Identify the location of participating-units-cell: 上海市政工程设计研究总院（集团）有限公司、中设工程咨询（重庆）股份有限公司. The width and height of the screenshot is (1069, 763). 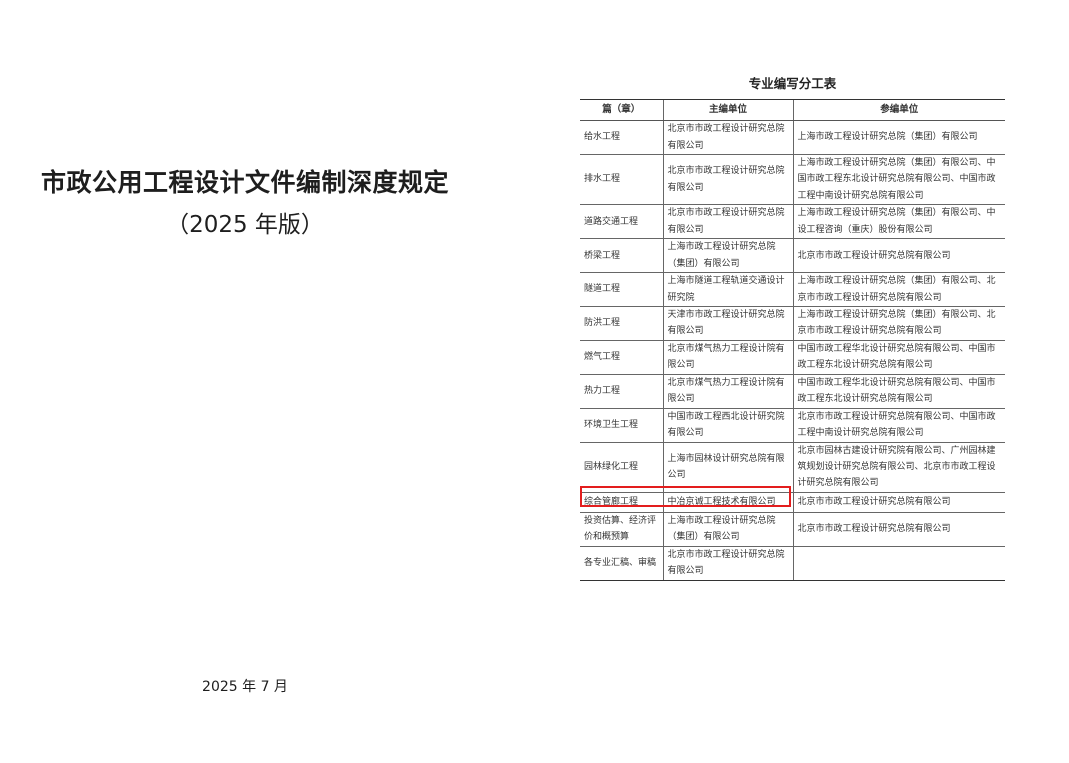
(898, 222).